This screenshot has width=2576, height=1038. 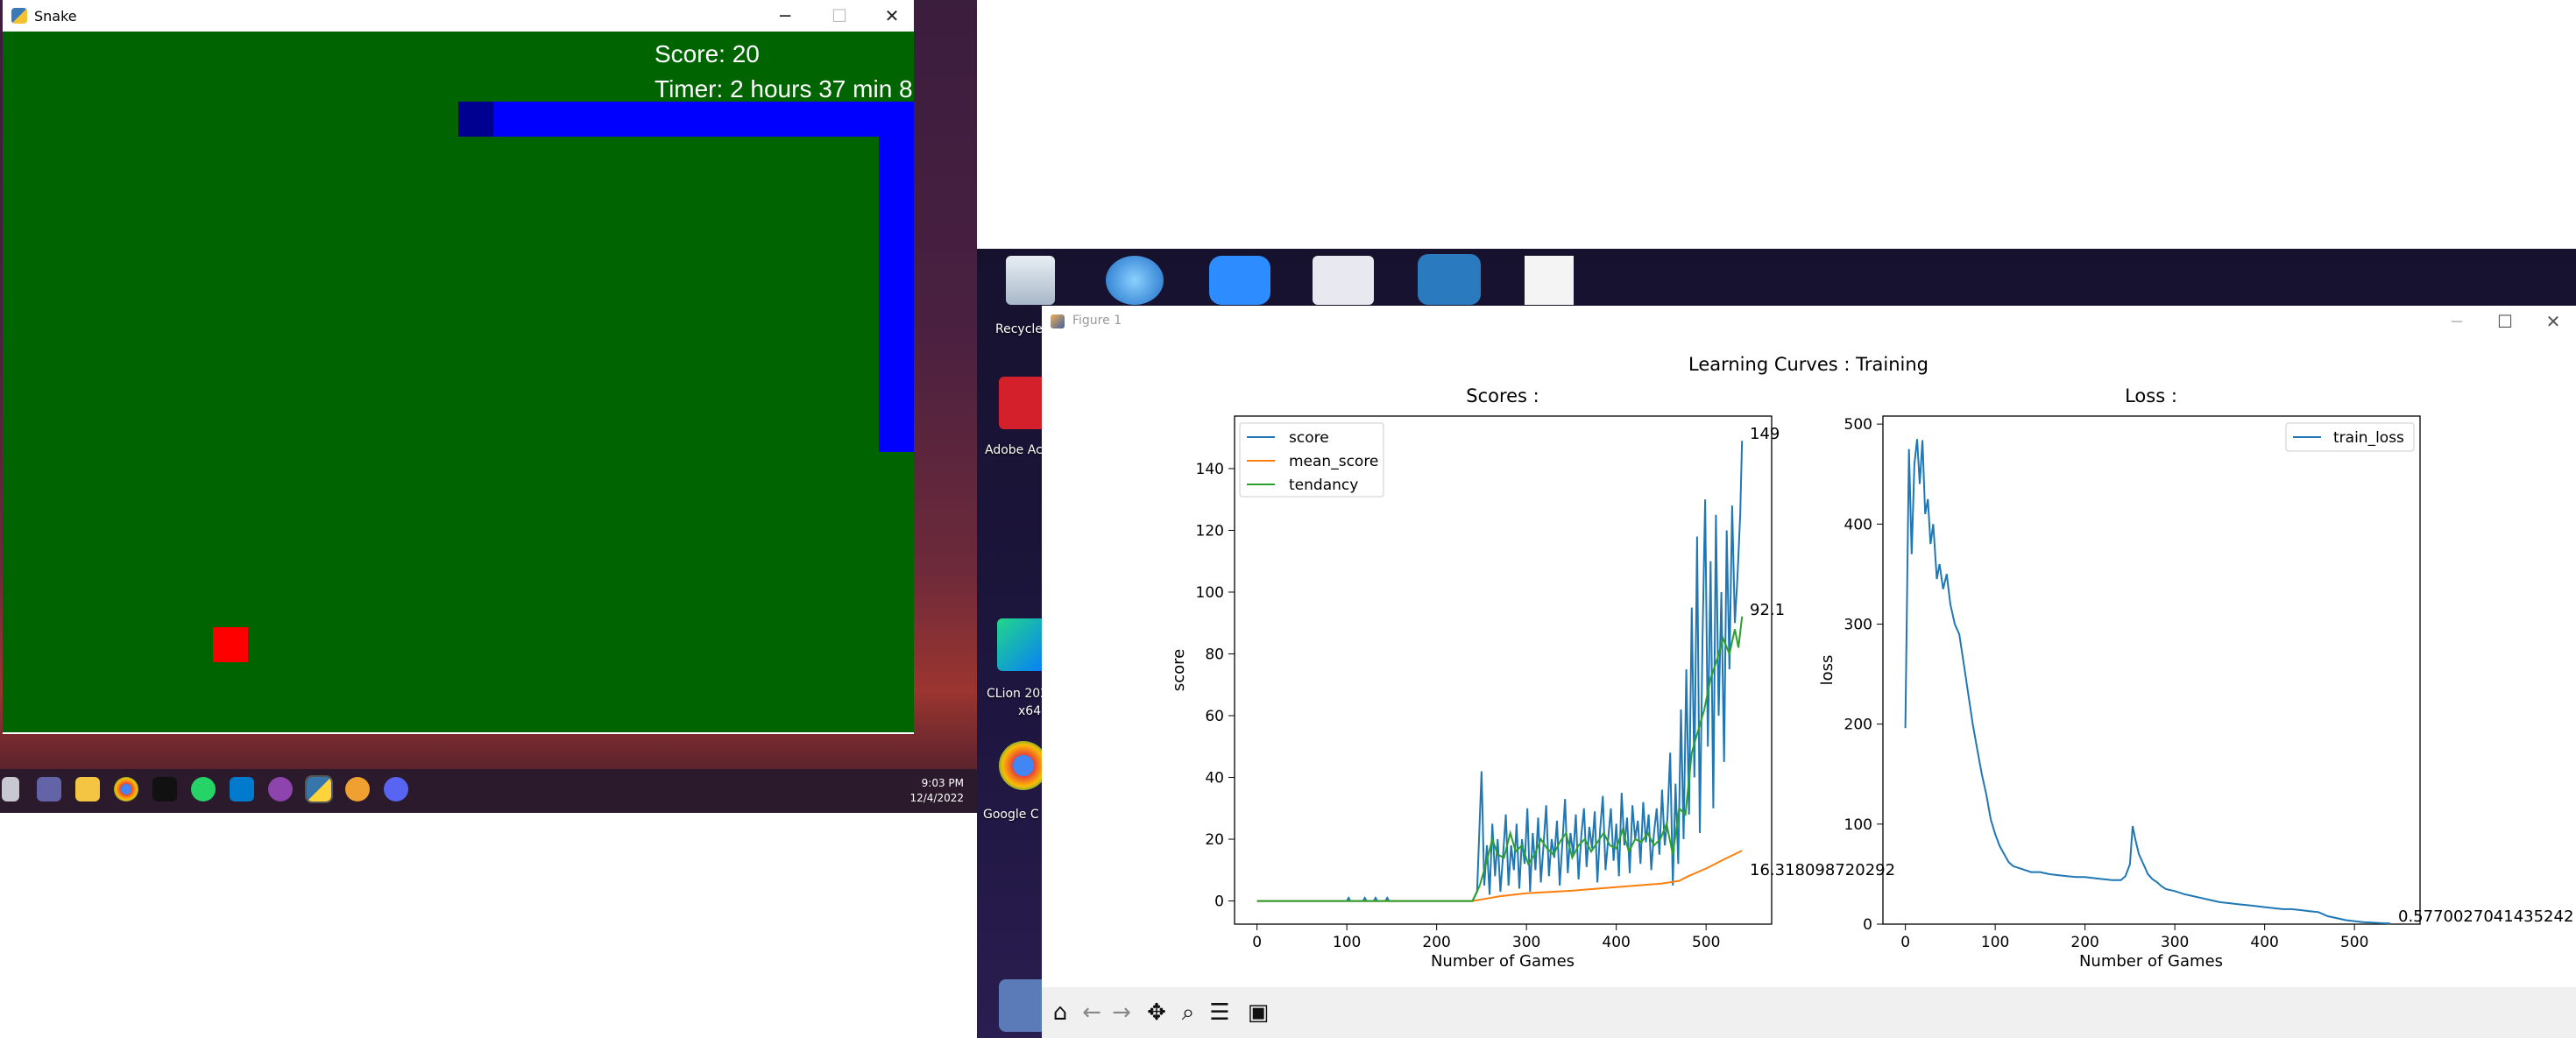 I want to click on clion-icon, so click(x=1021, y=644).